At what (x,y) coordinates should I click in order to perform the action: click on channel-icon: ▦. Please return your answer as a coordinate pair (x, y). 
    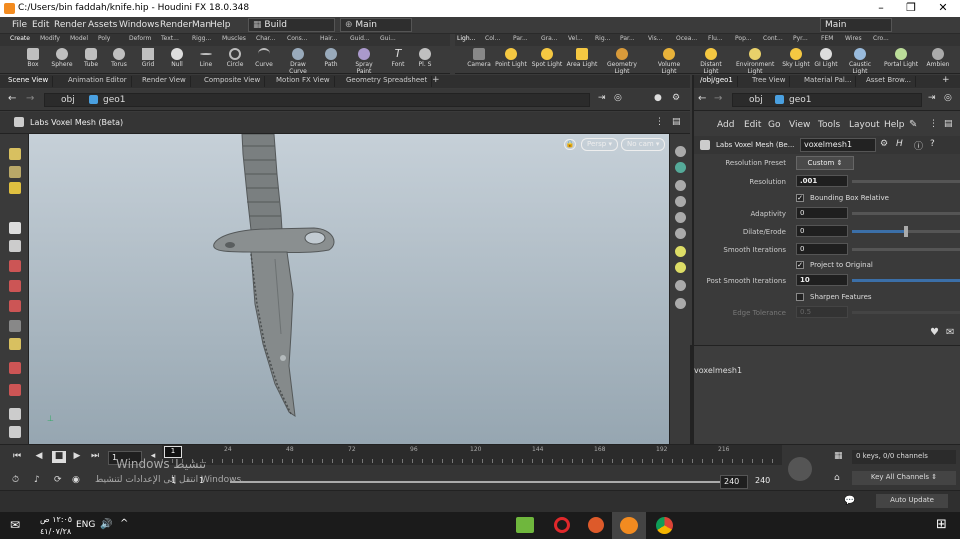
    Looking at the image, I should click on (838, 456).